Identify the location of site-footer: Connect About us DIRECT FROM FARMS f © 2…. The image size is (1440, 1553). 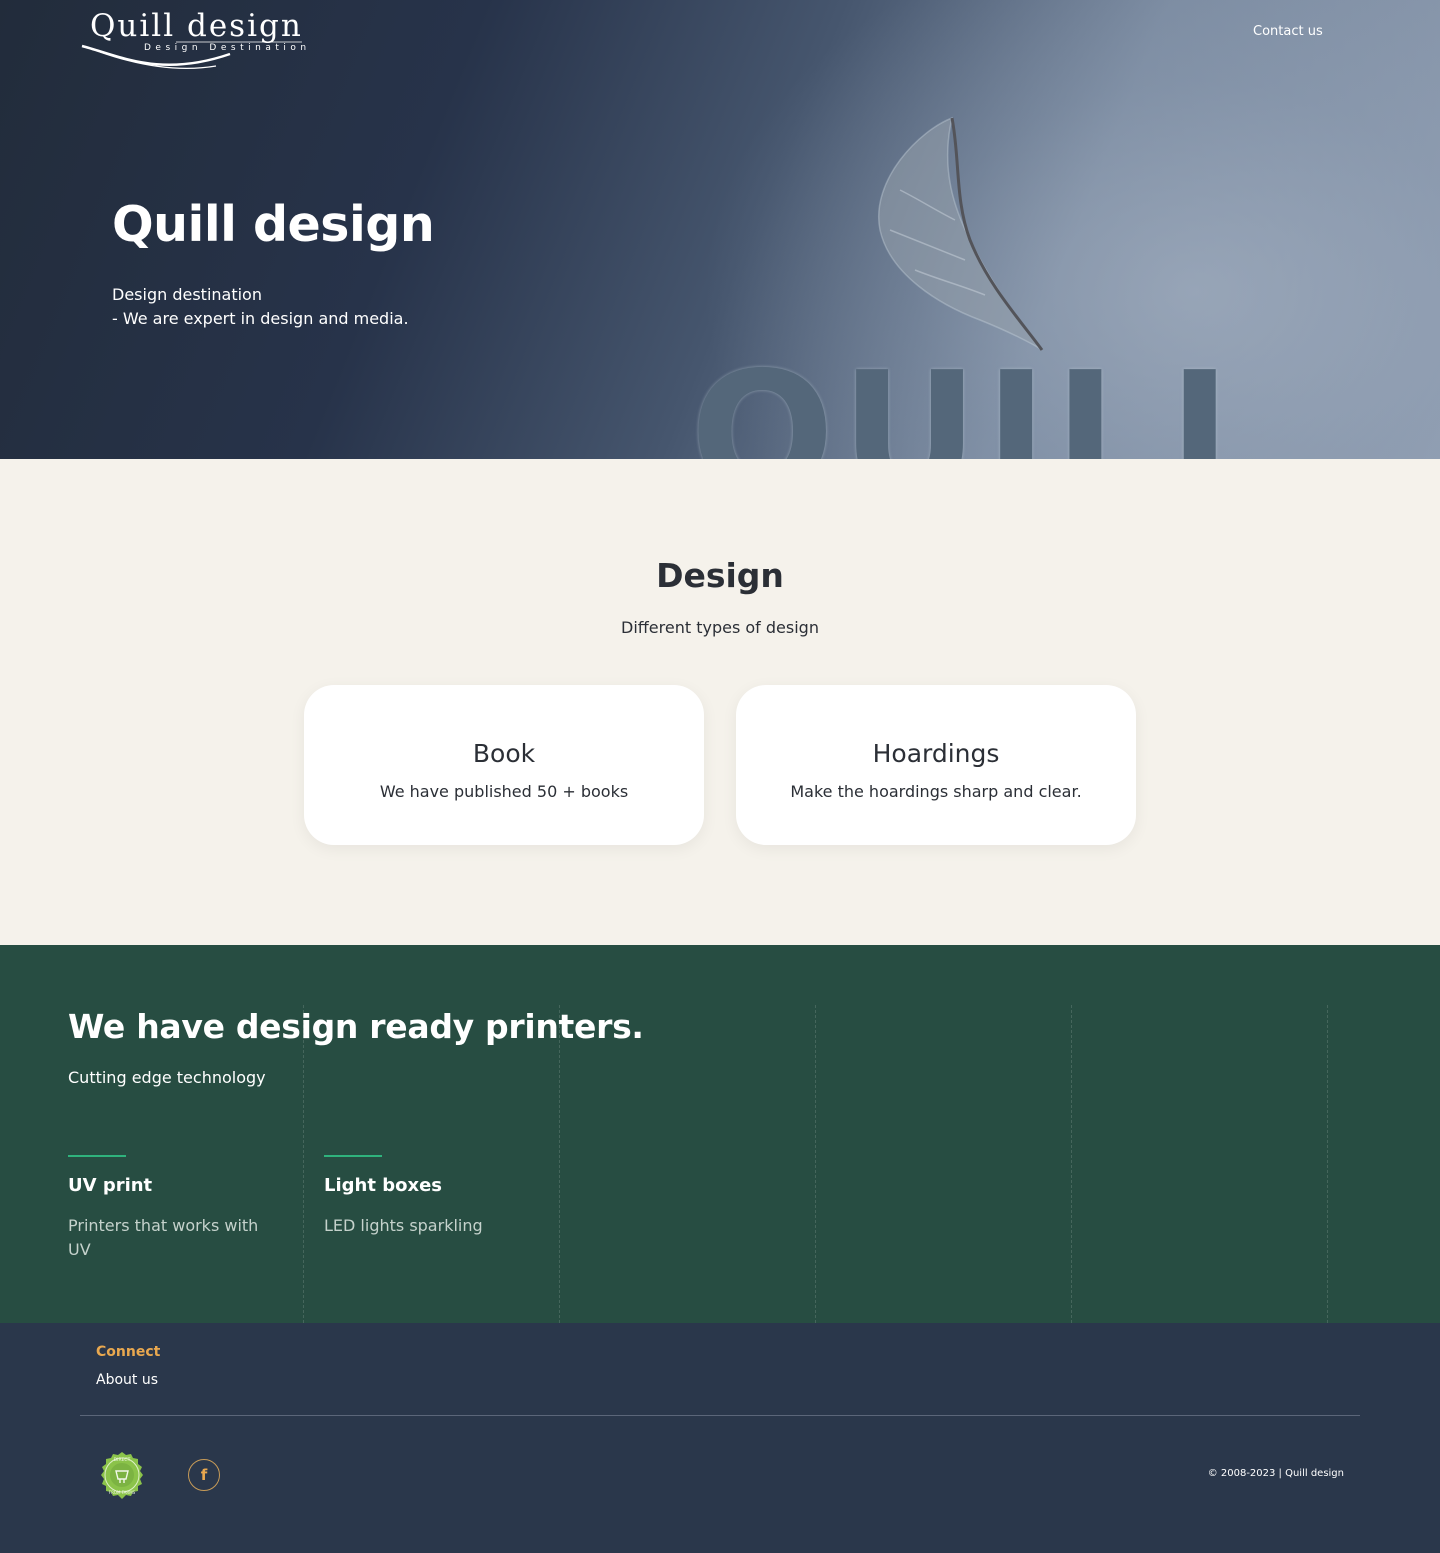
(720, 1438).